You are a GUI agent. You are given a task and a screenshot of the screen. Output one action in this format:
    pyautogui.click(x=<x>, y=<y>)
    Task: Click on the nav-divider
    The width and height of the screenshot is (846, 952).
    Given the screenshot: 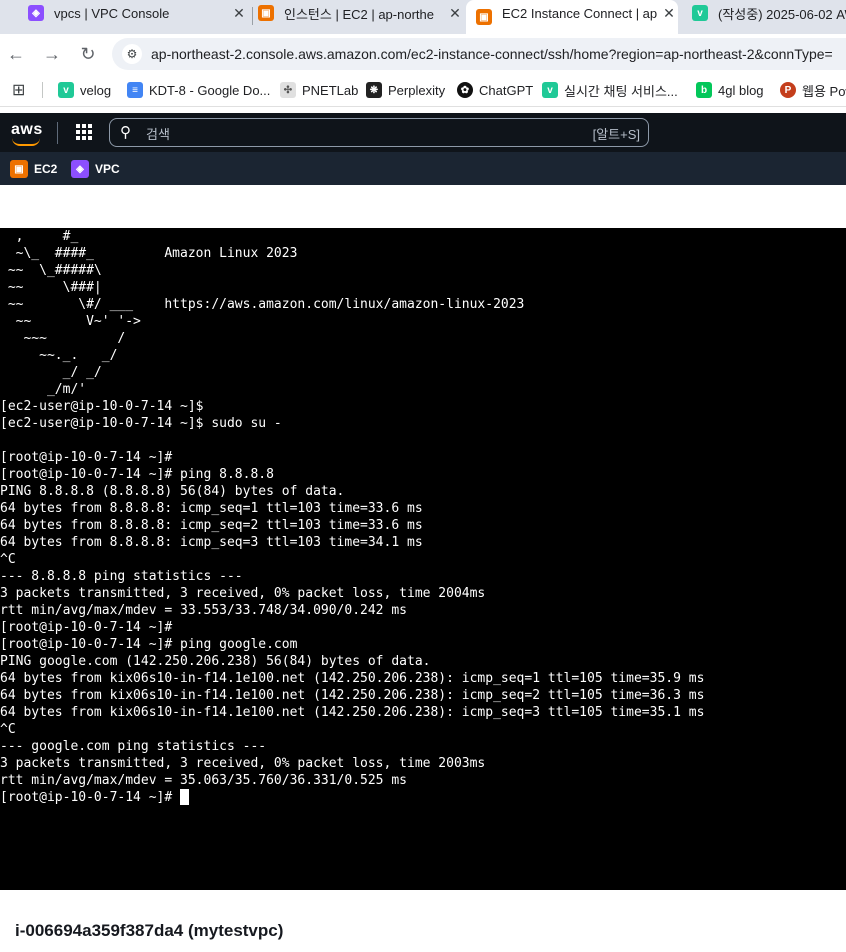 What is the action you would take?
    pyautogui.click(x=57, y=133)
    